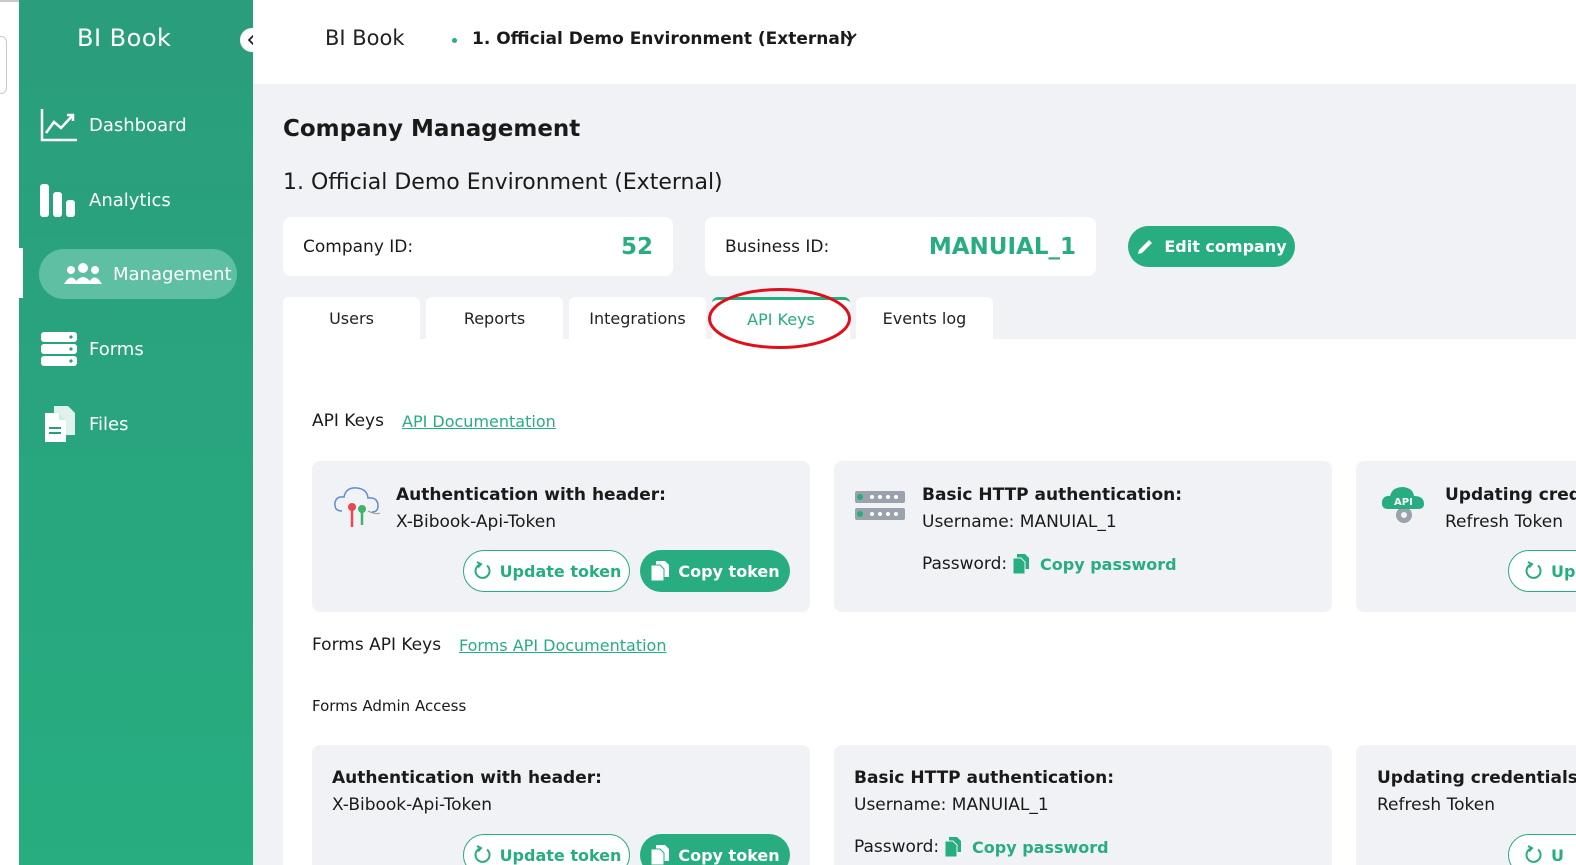  What do you see at coordinates (479, 421) in the screenshot?
I see `api-documentation-link: API Documentation` at bounding box center [479, 421].